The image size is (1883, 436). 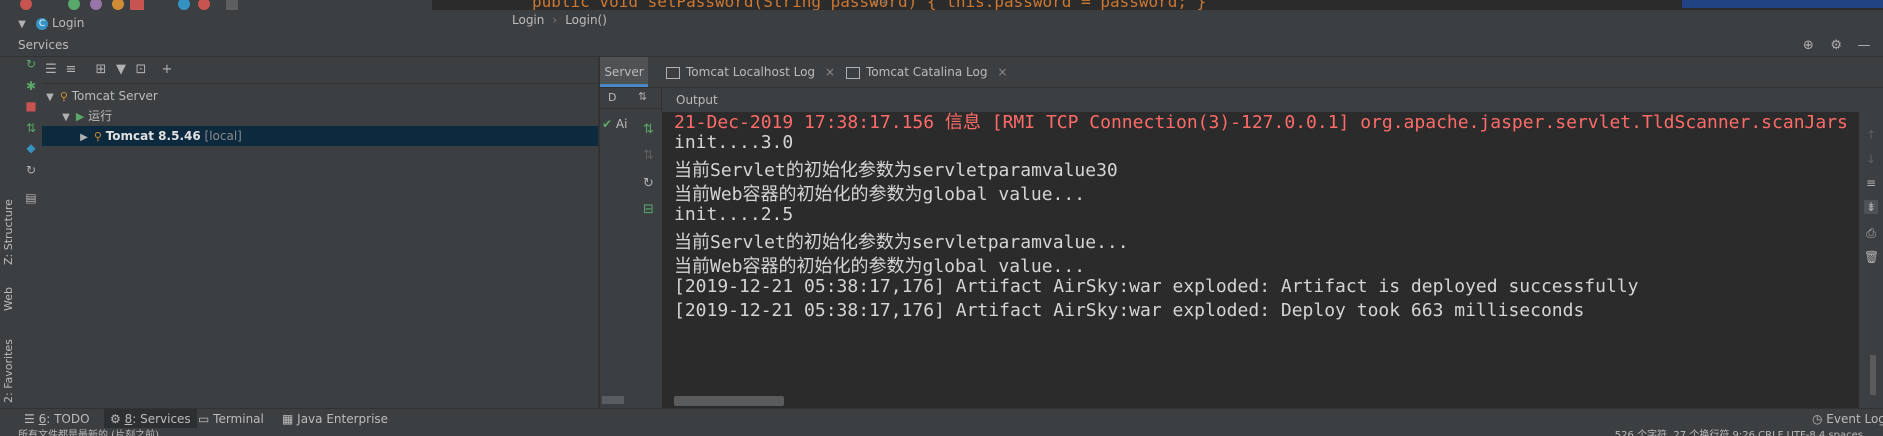 What do you see at coordinates (1871, 135) in the screenshot?
I see `up-arrow-icon: ↑` at bounding box center [1871, 135].